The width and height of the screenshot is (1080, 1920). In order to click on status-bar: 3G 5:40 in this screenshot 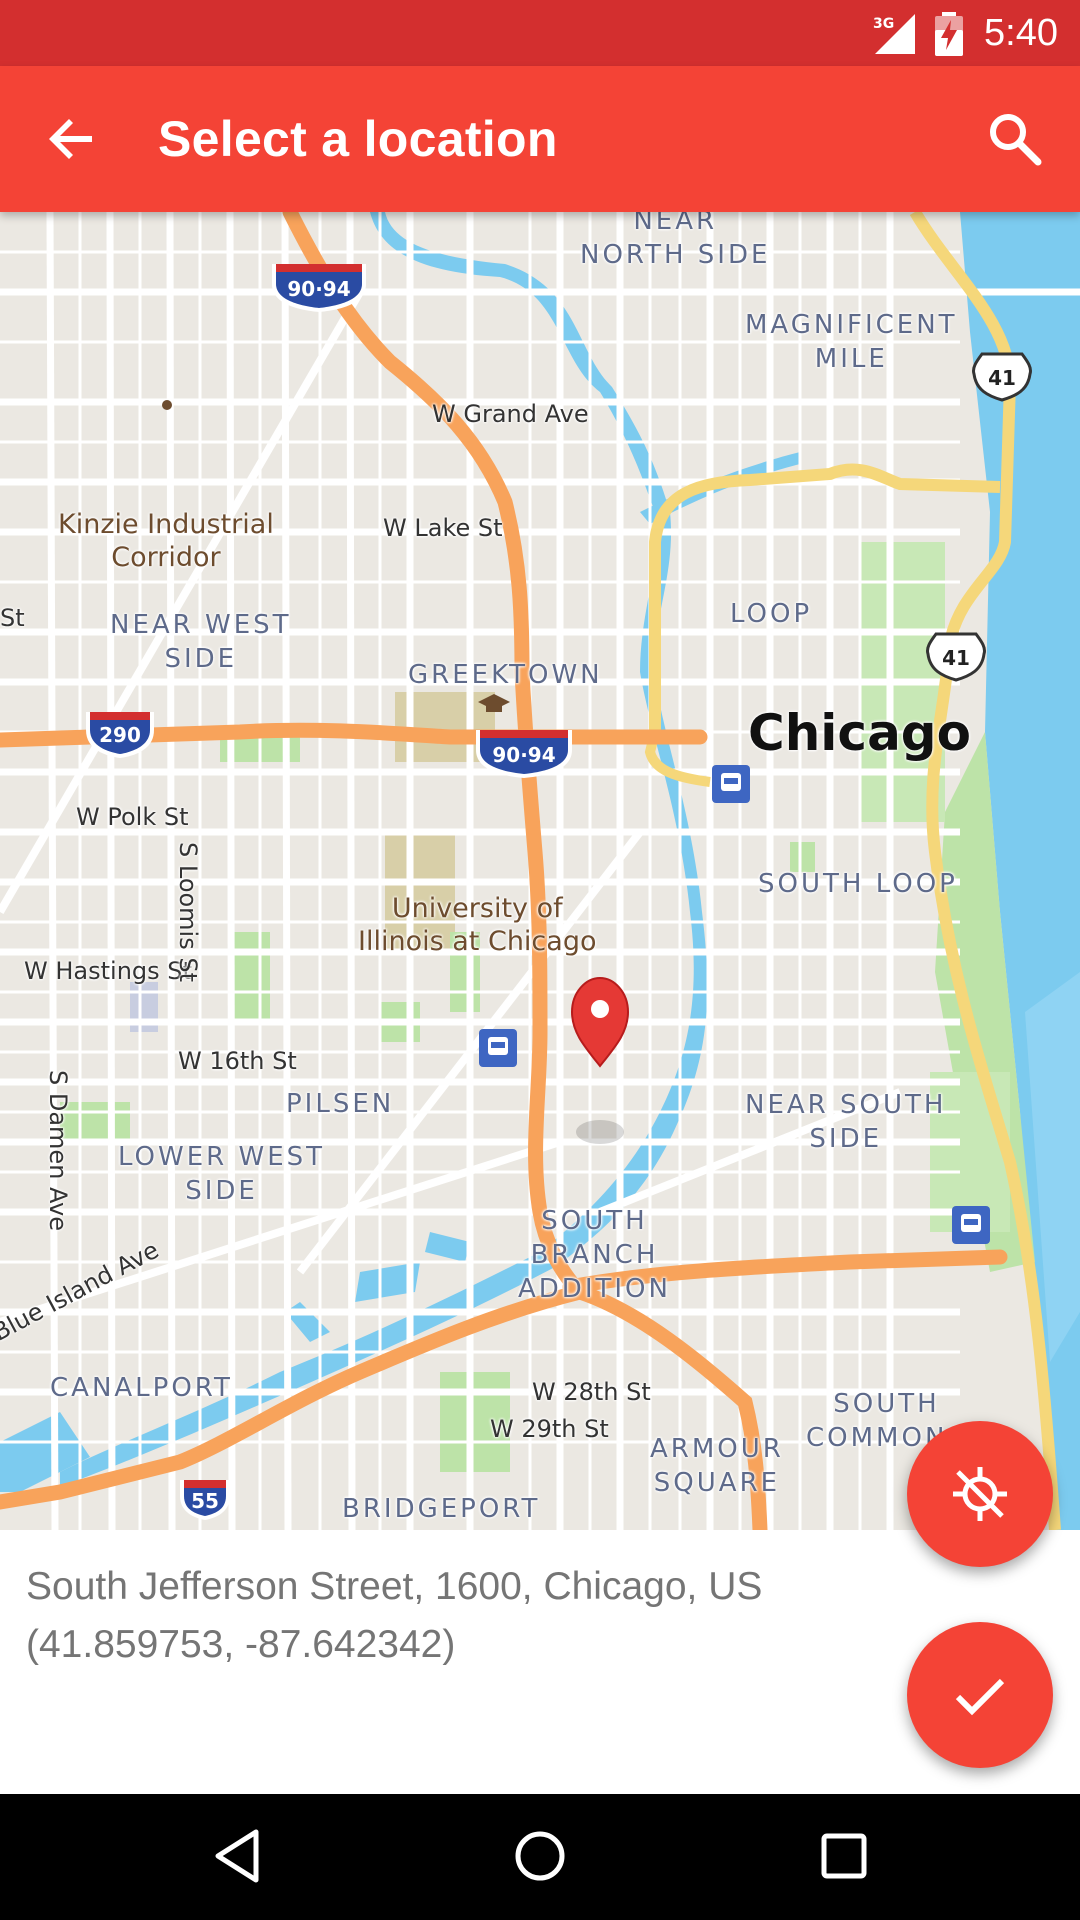, I will do `click(540, 33)`.